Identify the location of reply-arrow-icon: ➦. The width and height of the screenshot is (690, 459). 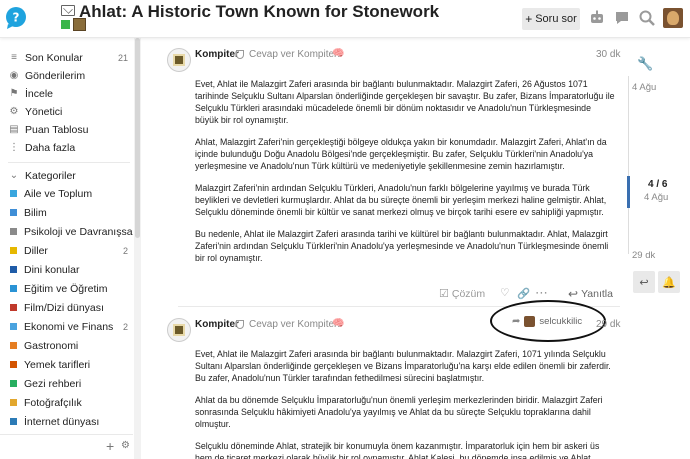
(516, 321).